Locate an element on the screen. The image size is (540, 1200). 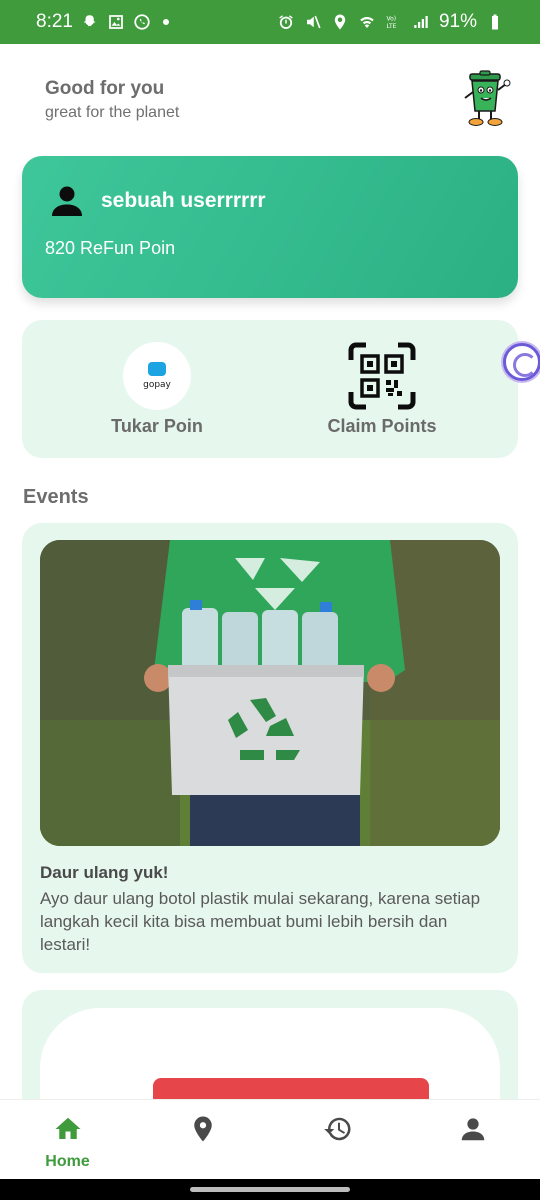
home-icon is located at coordinates (68, 1131).